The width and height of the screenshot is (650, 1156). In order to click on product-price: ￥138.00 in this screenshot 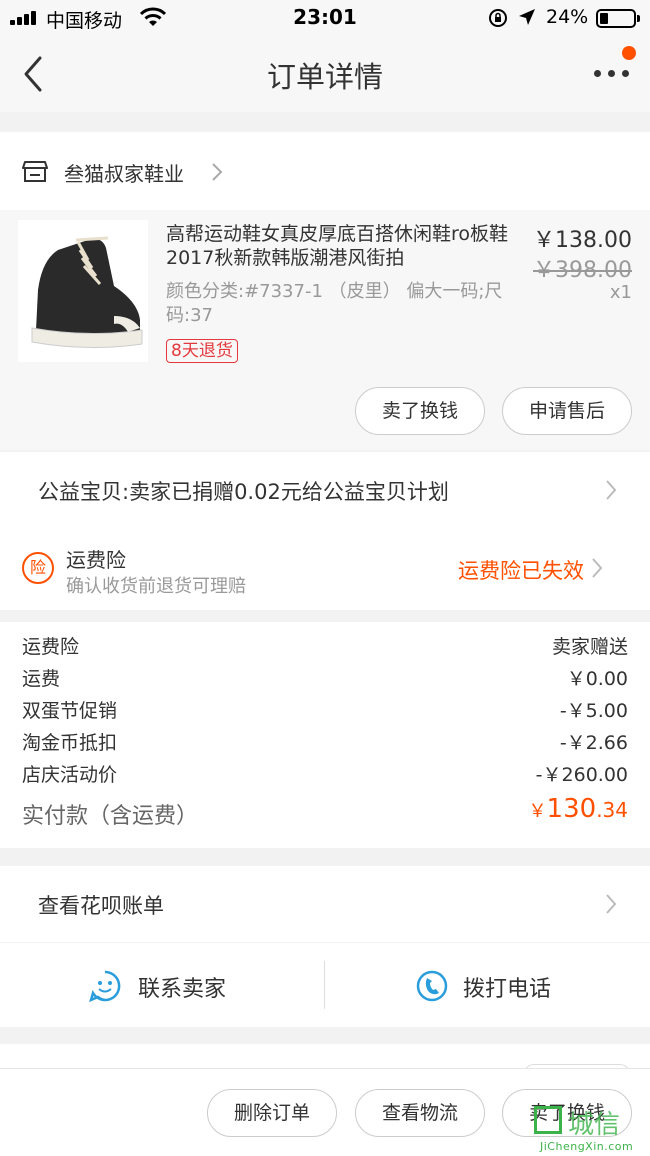, I will do `click(582, 240)`.